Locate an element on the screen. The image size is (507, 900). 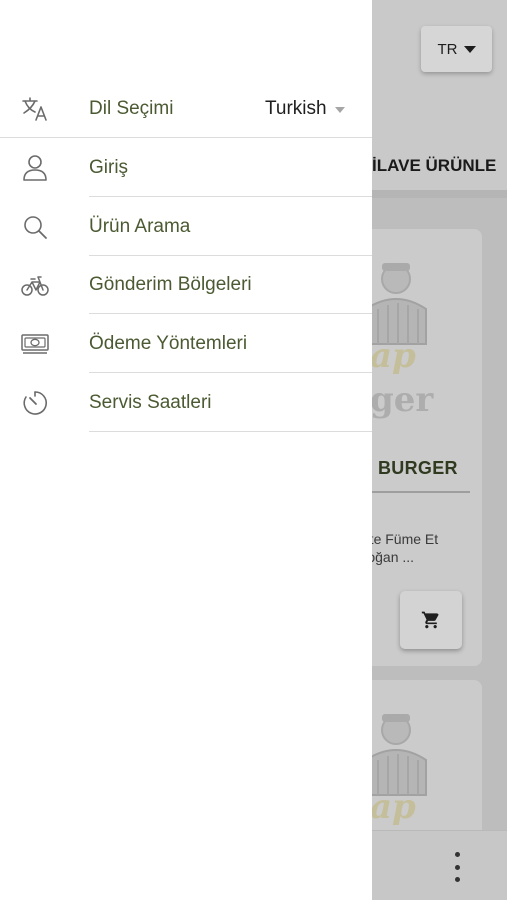
drawer-item-product-search: Ürün Arama is located at coordinates (186, 227).